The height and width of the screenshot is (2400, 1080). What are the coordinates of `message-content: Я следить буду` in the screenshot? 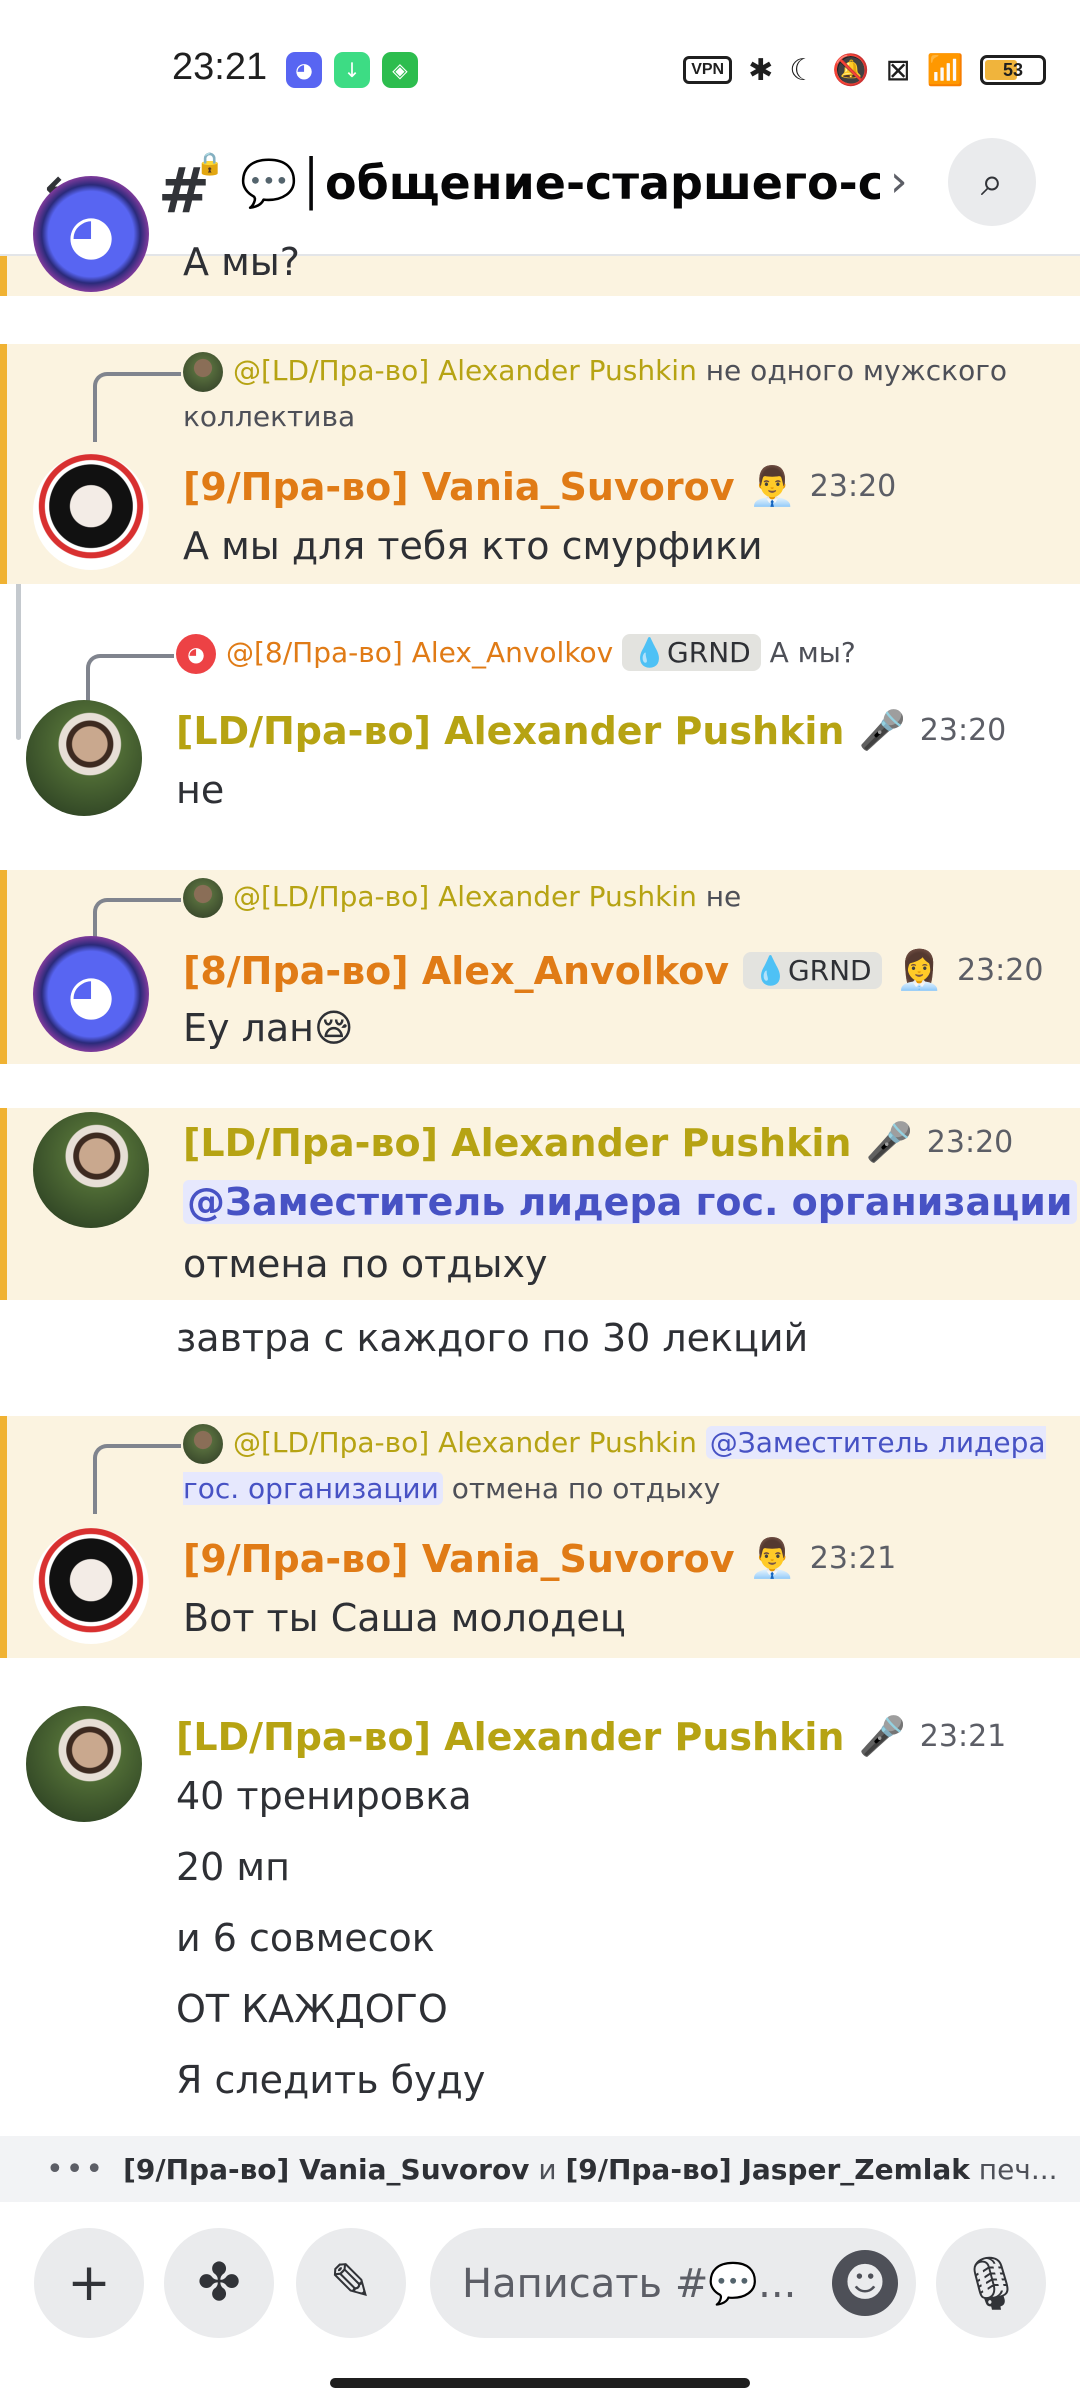 It's located at (331, 2080).